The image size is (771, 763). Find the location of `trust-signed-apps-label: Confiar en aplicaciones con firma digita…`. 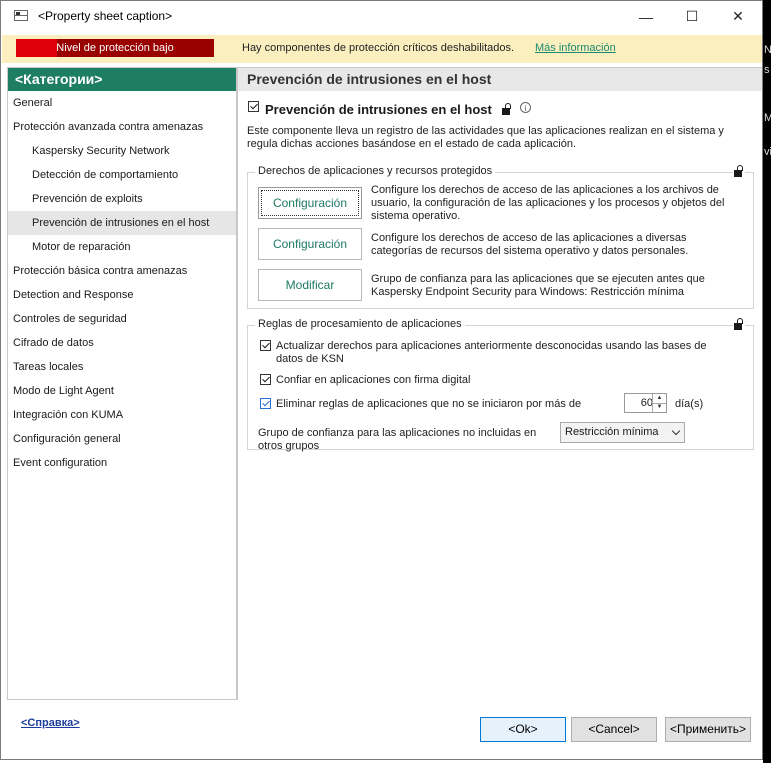

trust-signed-apps-label: Confiar en aplicaciones con firma digita… is located at coordinates (373, 380).